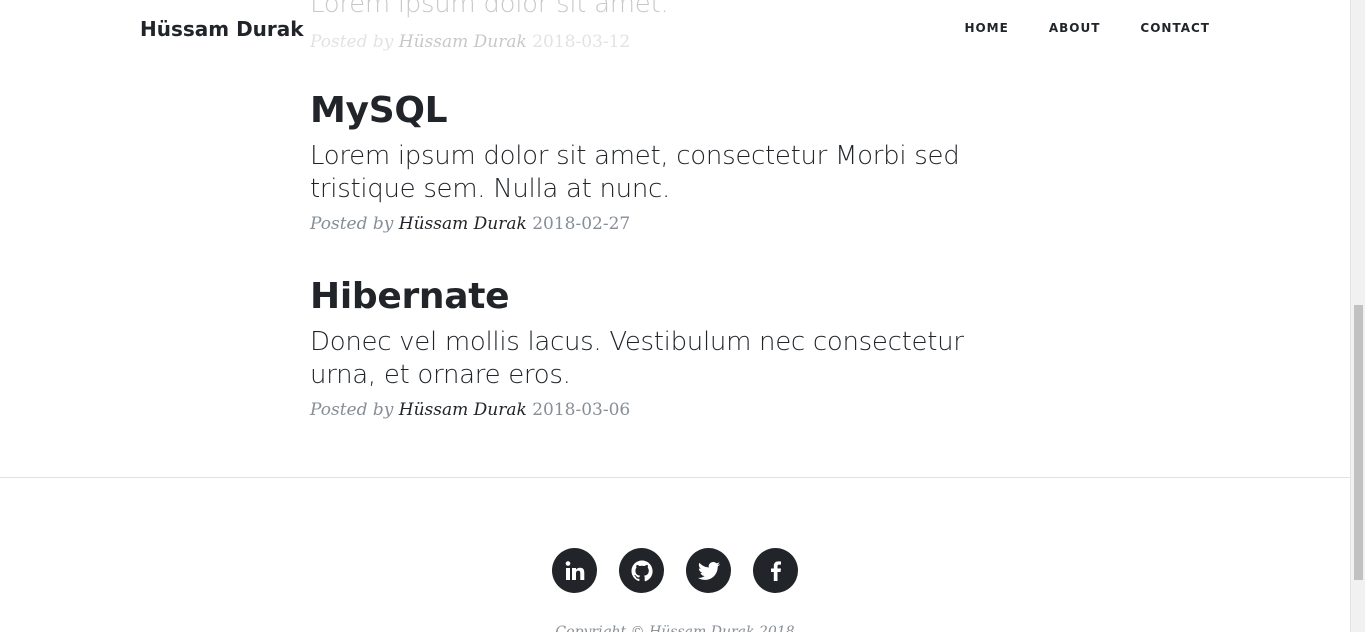 The image size is (1365, 632). I want to click on post-title: Hibernate, so click(670, 297).